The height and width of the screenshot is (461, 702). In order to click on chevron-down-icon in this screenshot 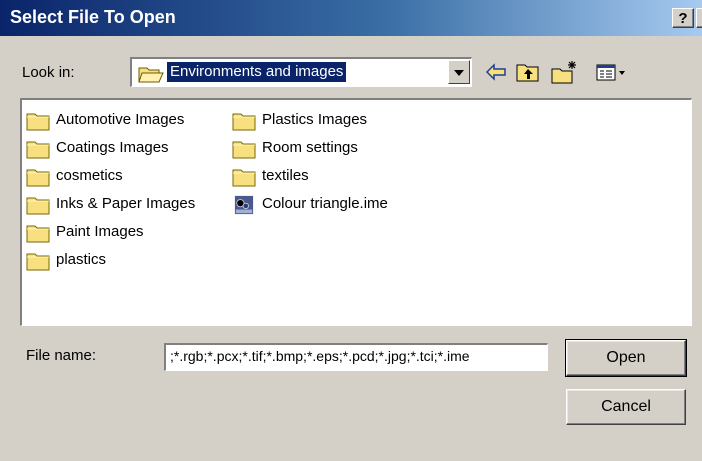, I will do `click(459, 73)`.